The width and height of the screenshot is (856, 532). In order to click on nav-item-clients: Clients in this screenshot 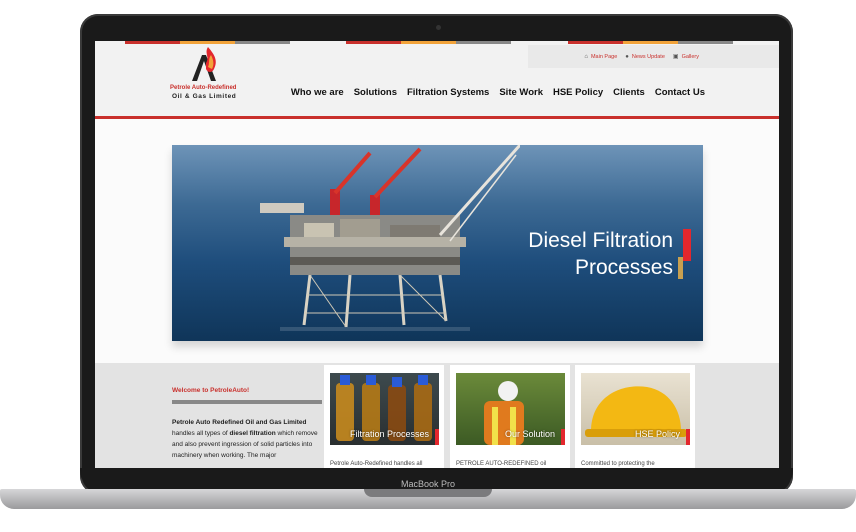, I will do `click(629, 92)`.